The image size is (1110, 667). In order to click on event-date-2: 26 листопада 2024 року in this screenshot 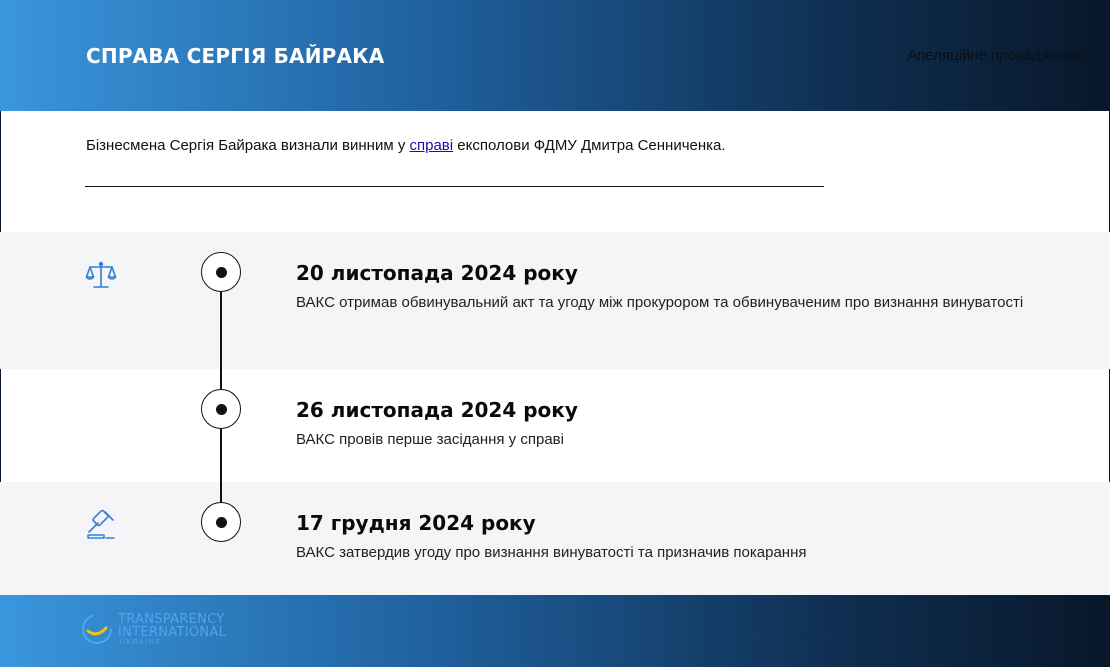, I will do `click(437, 410)`.